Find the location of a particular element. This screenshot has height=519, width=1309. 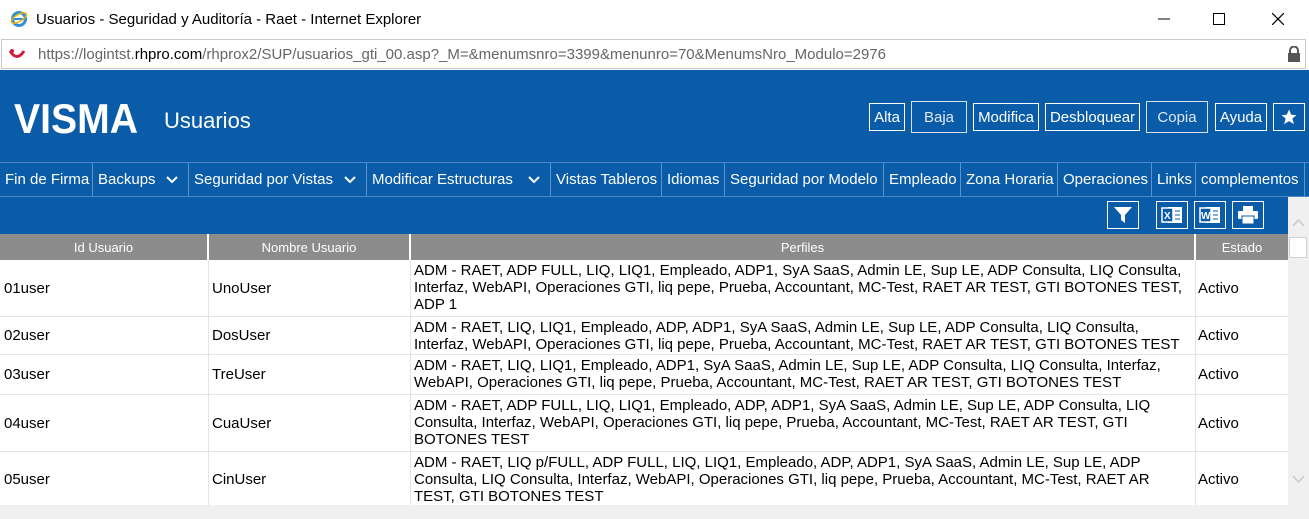

copia-button: Copia is located at coordinates (1177, 117).